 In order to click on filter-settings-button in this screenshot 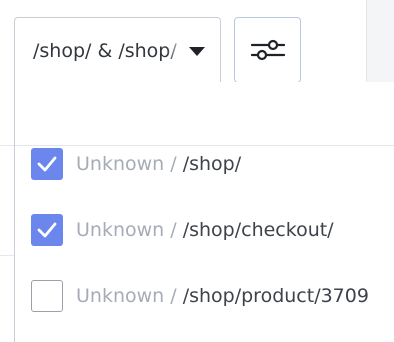, I will do `click(267, 50)`.